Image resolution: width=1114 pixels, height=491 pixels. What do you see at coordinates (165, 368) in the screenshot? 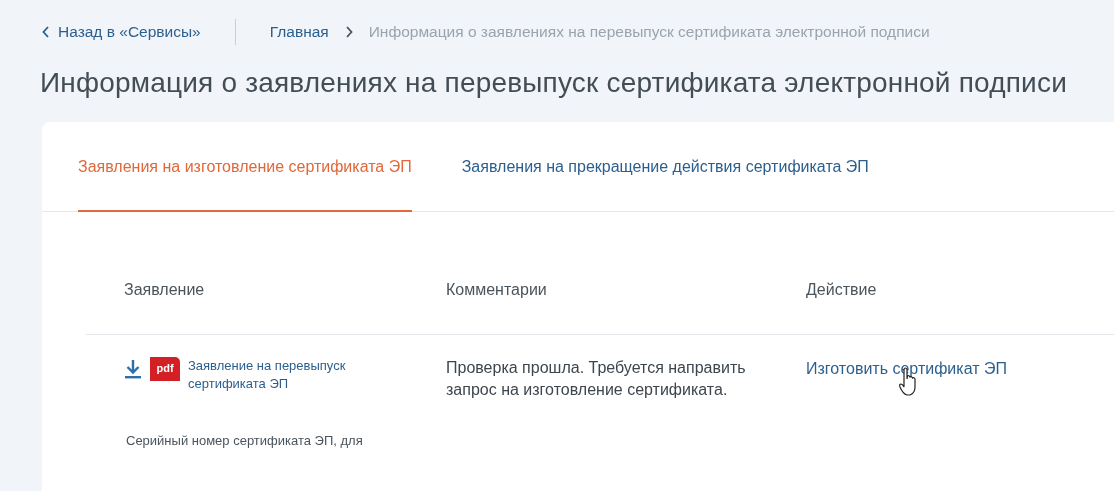
I see `pdf-file-icon: pdf` at bounding box center [165, 368].